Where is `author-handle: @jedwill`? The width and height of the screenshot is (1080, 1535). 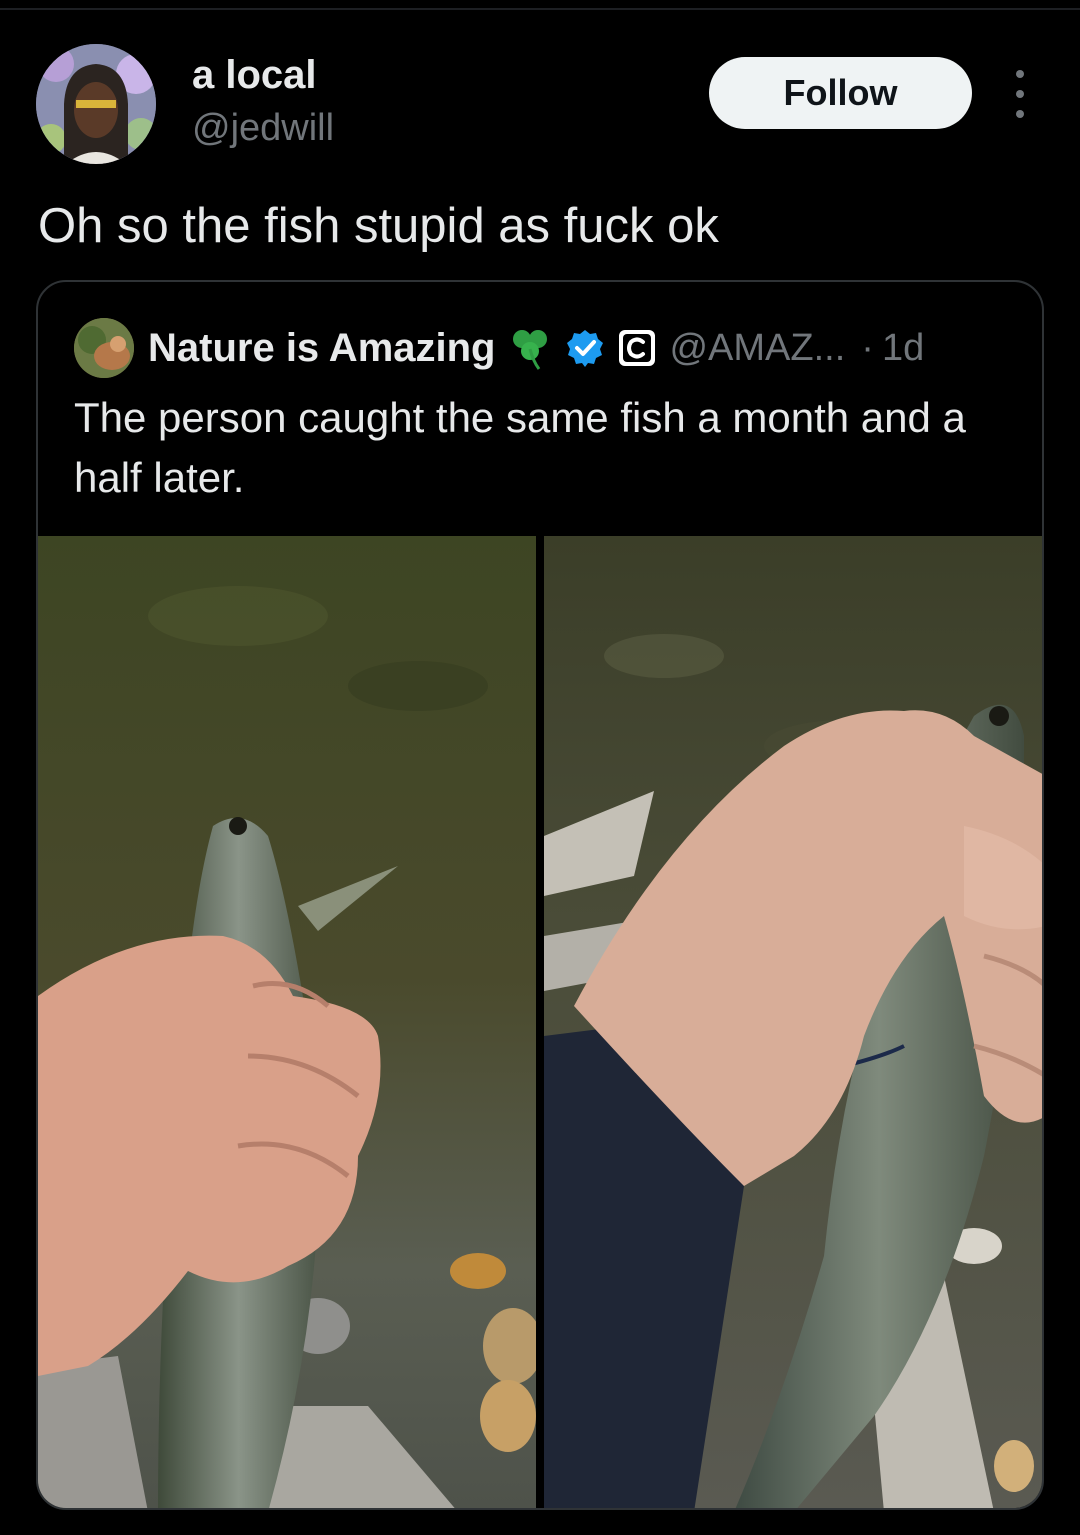 author-handle: @jedwill is located at coordinates (263, 128).